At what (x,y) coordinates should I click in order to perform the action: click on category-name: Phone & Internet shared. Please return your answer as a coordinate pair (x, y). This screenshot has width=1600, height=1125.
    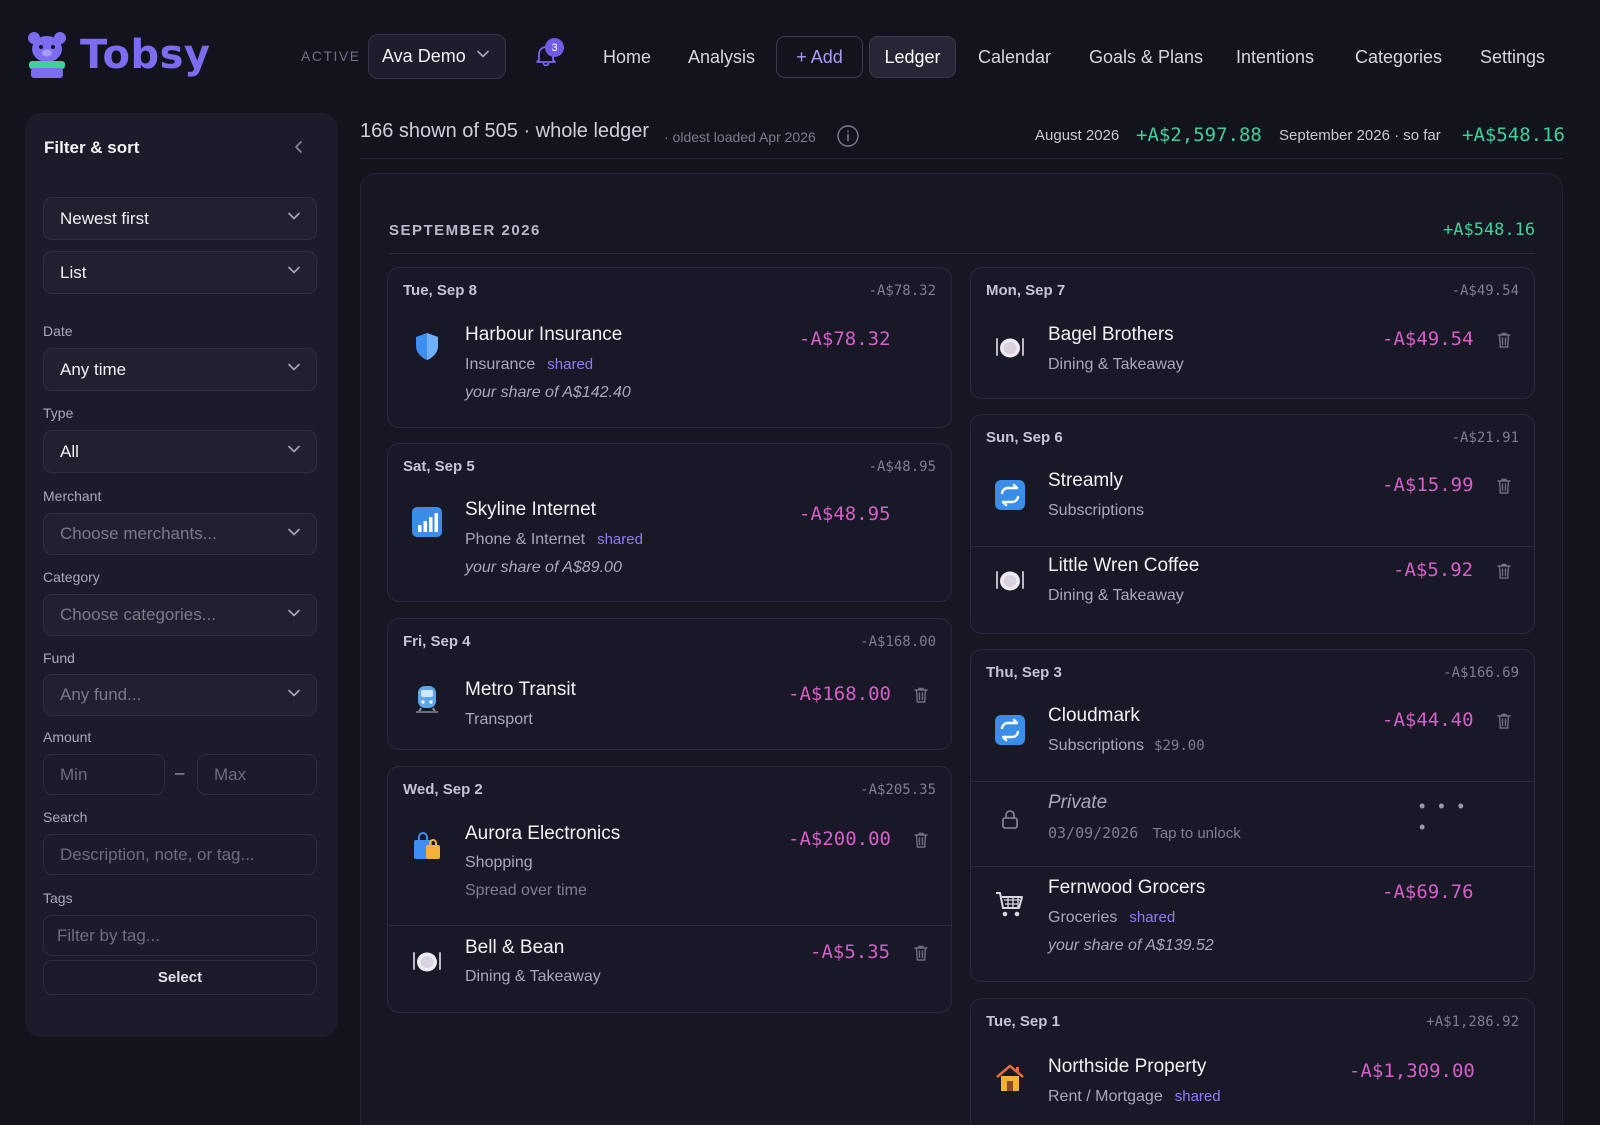
    Looking at the image, I should click on (554, 540).